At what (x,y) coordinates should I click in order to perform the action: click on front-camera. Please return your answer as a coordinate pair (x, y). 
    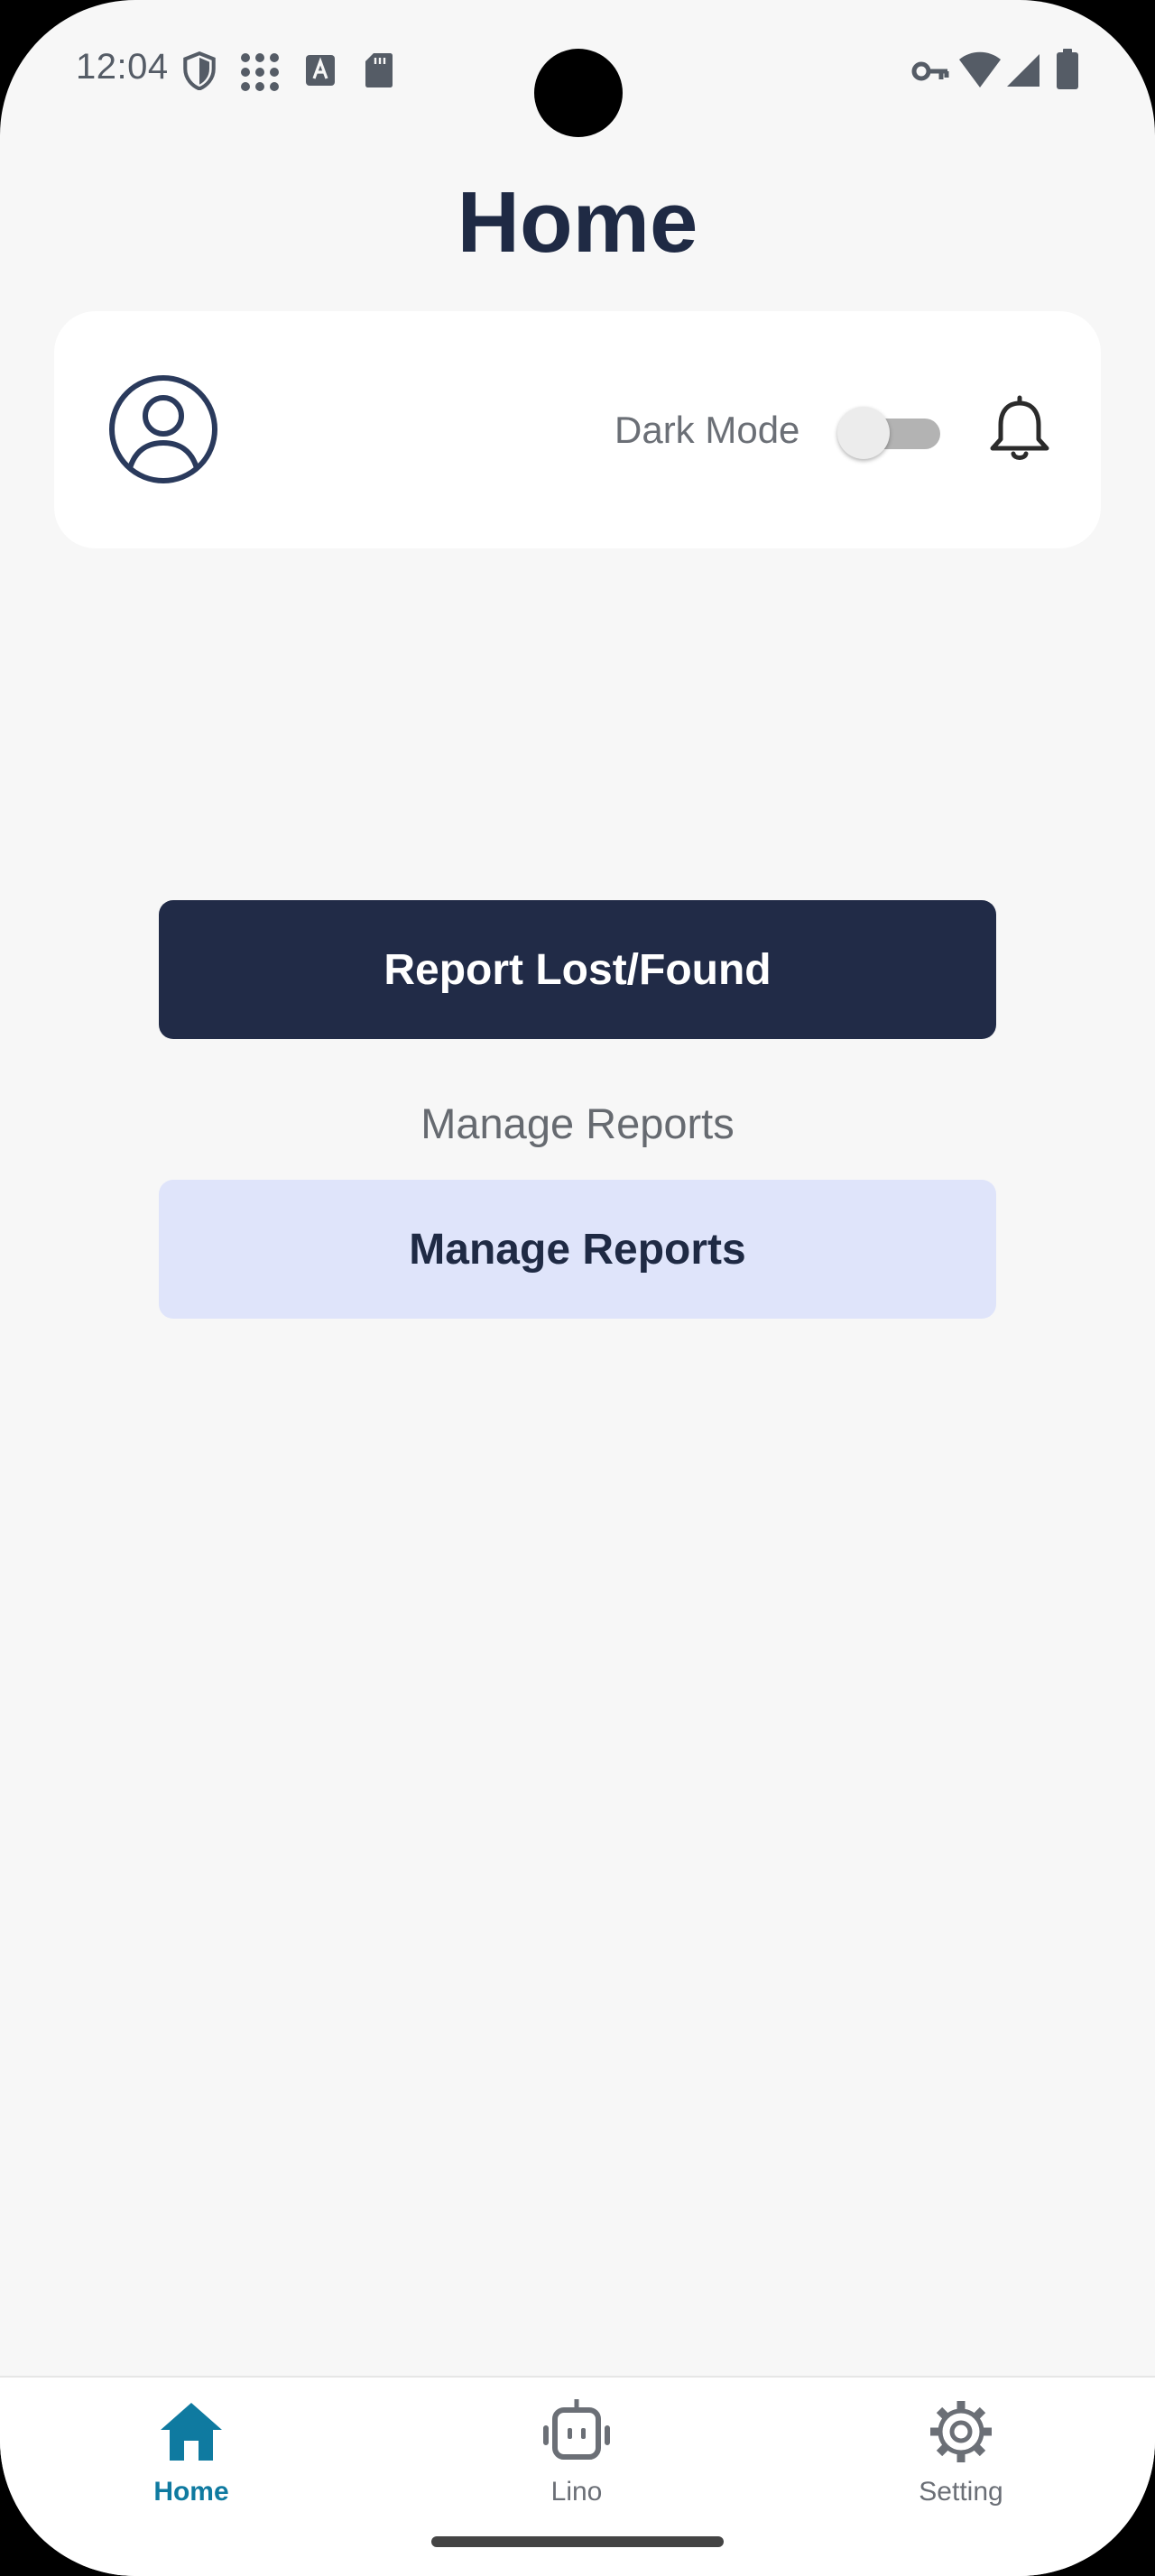
    Looking at the image, I should click on (578, 93).